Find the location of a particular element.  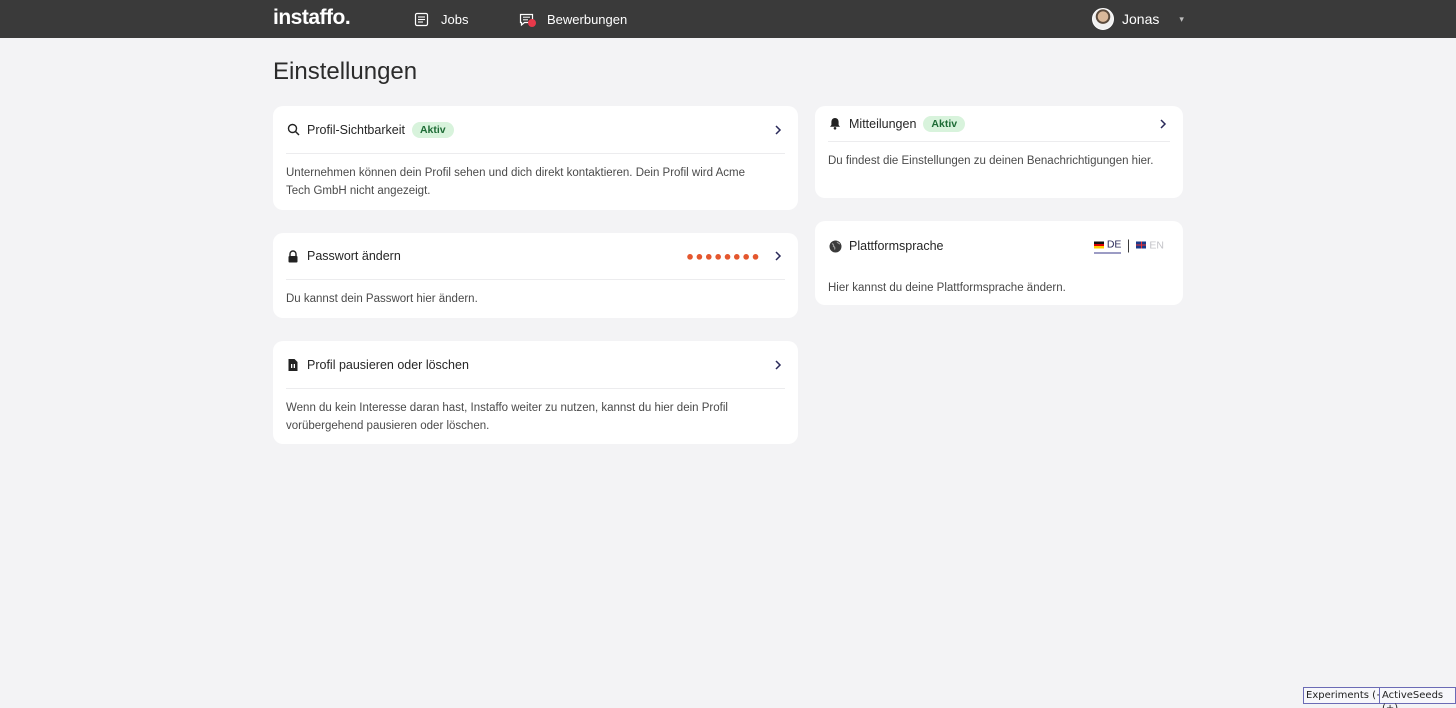

password-description: Du kannst dein Passwort hier ändern. is located at coordinates (382, 299).